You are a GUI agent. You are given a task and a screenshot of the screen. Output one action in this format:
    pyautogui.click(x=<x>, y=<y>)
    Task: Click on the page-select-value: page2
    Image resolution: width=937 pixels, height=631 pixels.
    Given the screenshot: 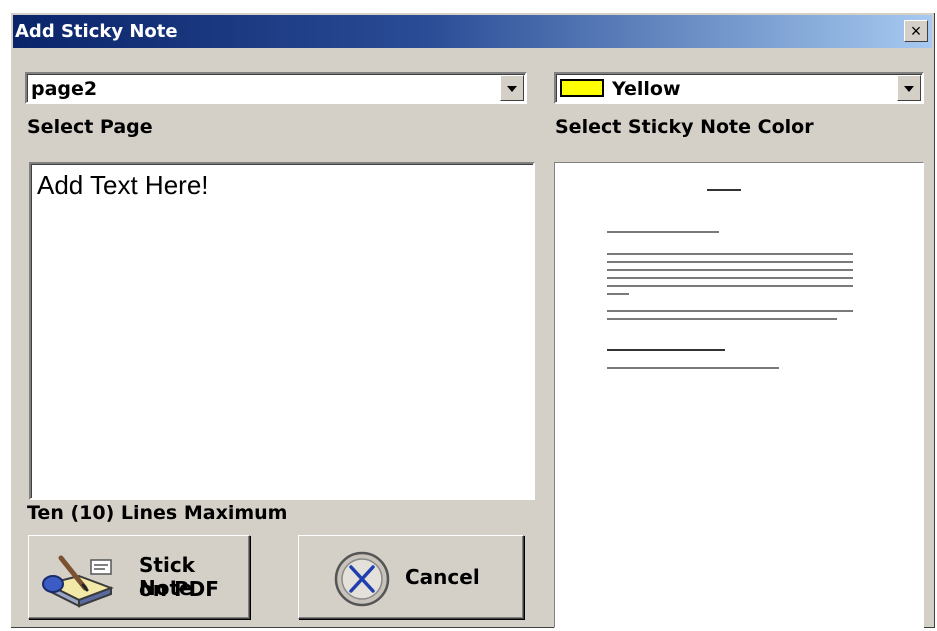 What is the action you would take?
    pyautogui.click(x=64, y=89)
    